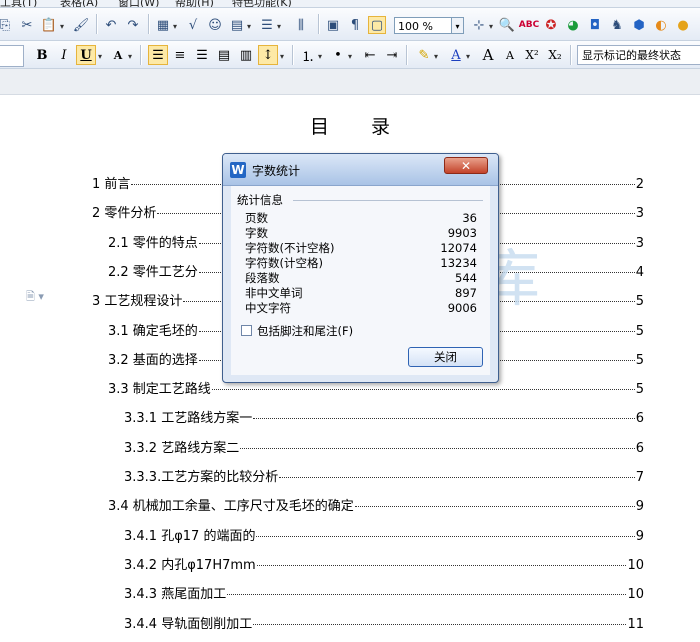 Image resolution: width=700 pixels, height=642 pixels. What do you see at coordinates (384, 535) in the screenshot?
I see `toc-entry: 3.4.1 孔φ17 的端面的 9` at bounding box center [384, 535].